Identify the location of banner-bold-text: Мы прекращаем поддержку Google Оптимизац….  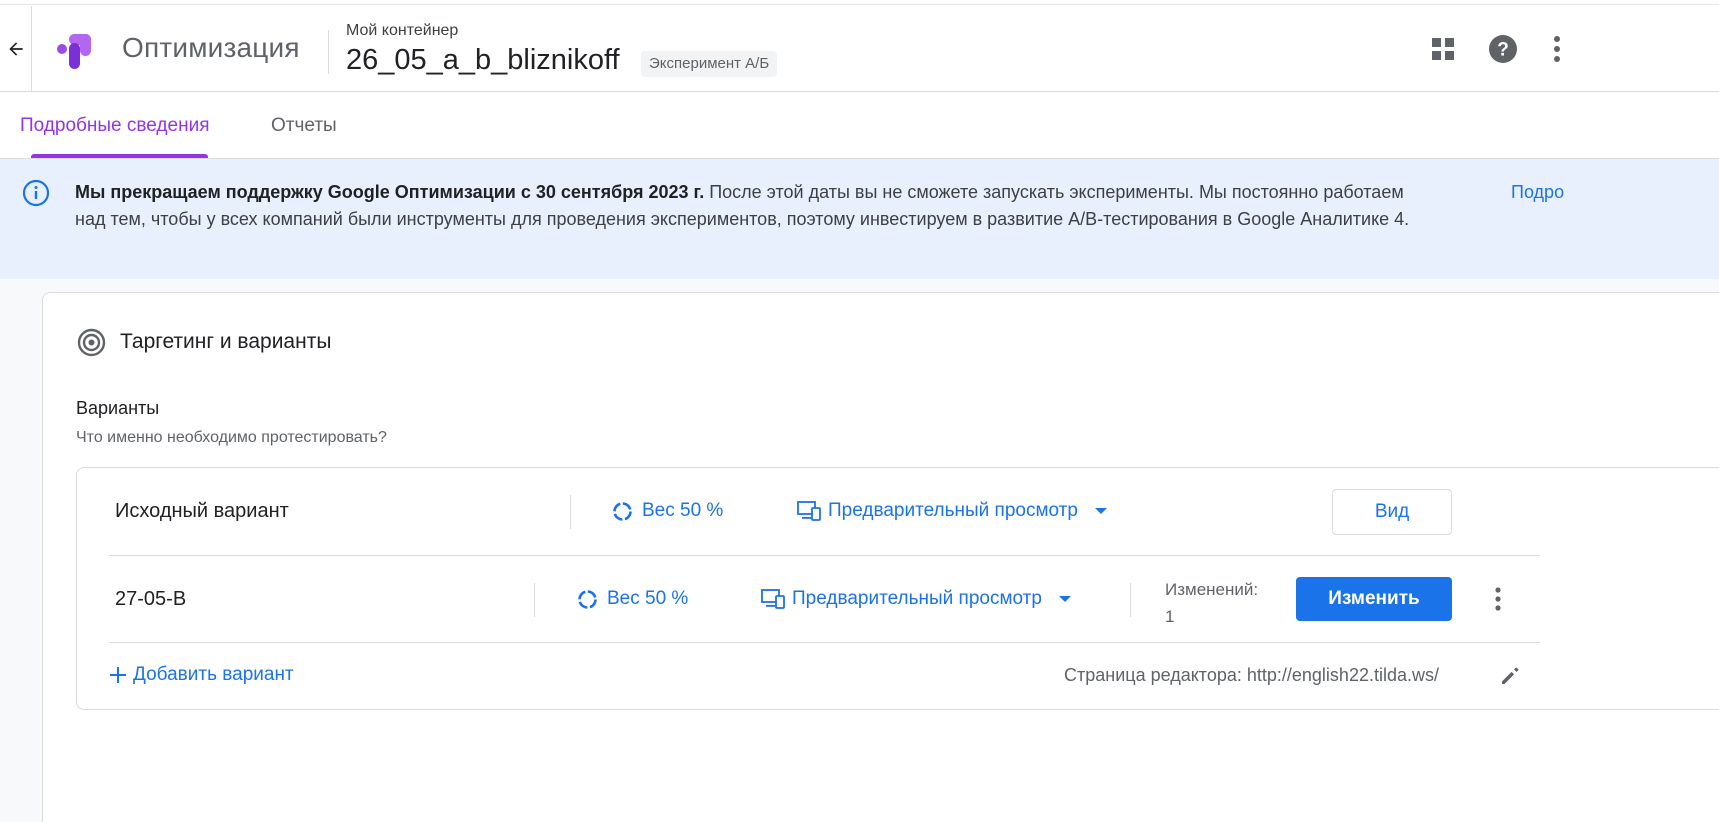
(390, 192).